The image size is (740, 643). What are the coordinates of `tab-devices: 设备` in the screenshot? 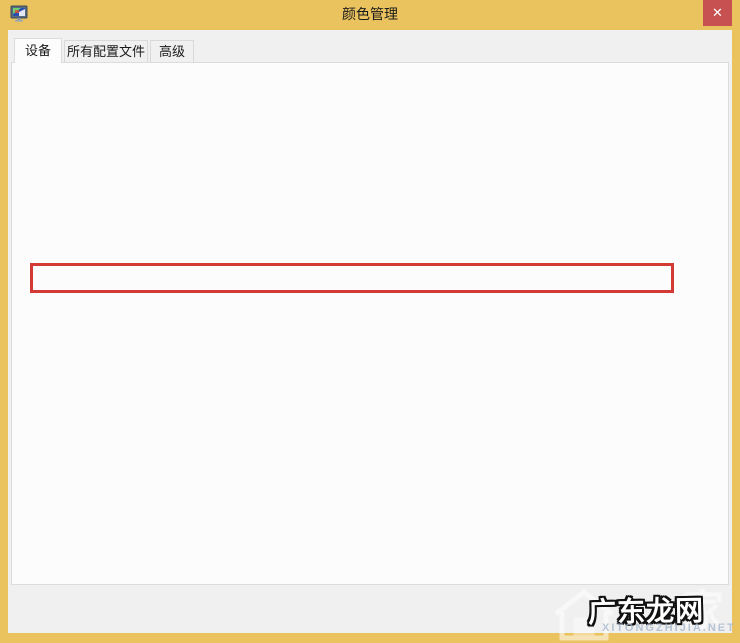 It's located at (38, 50).